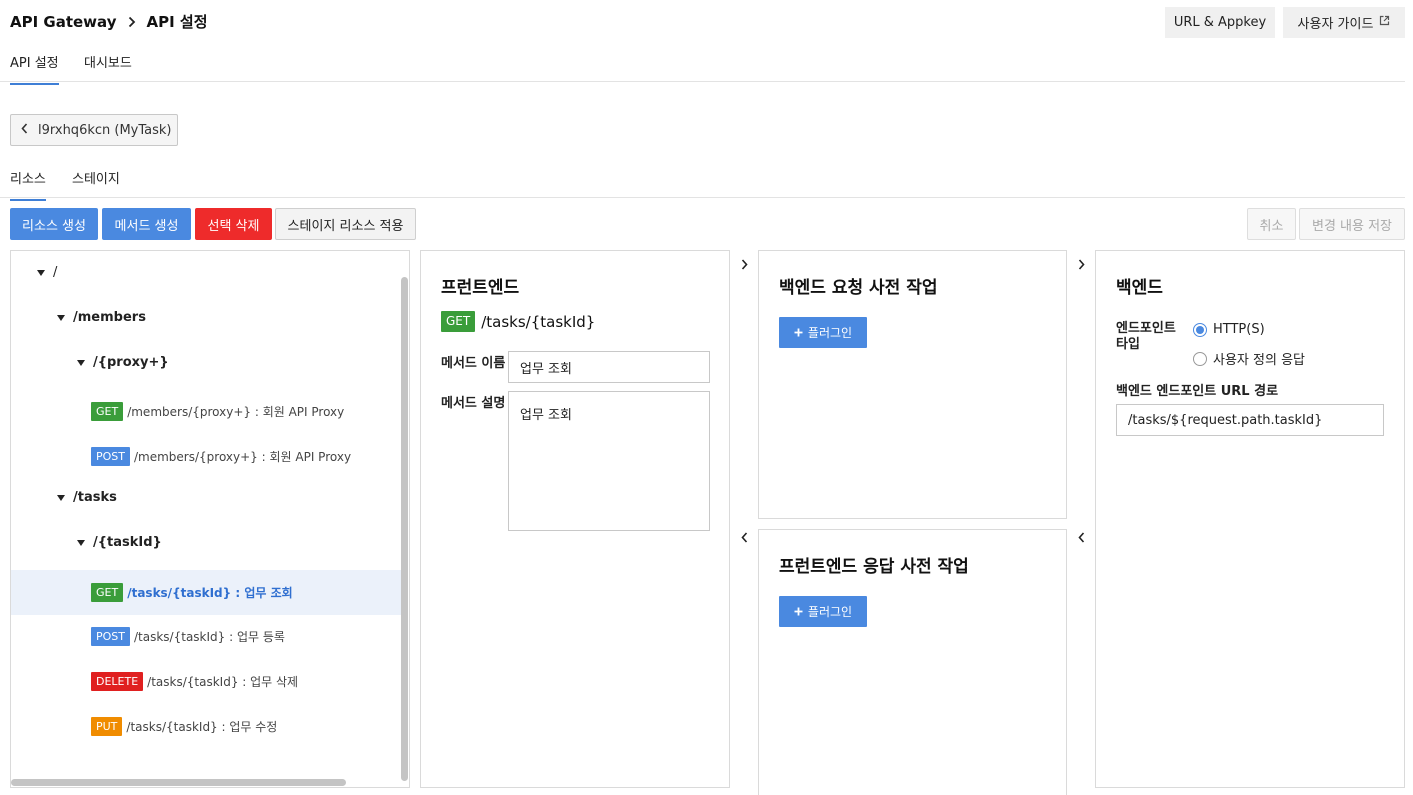  I want to click on cancel-button: 취소, so click(1271, 224).